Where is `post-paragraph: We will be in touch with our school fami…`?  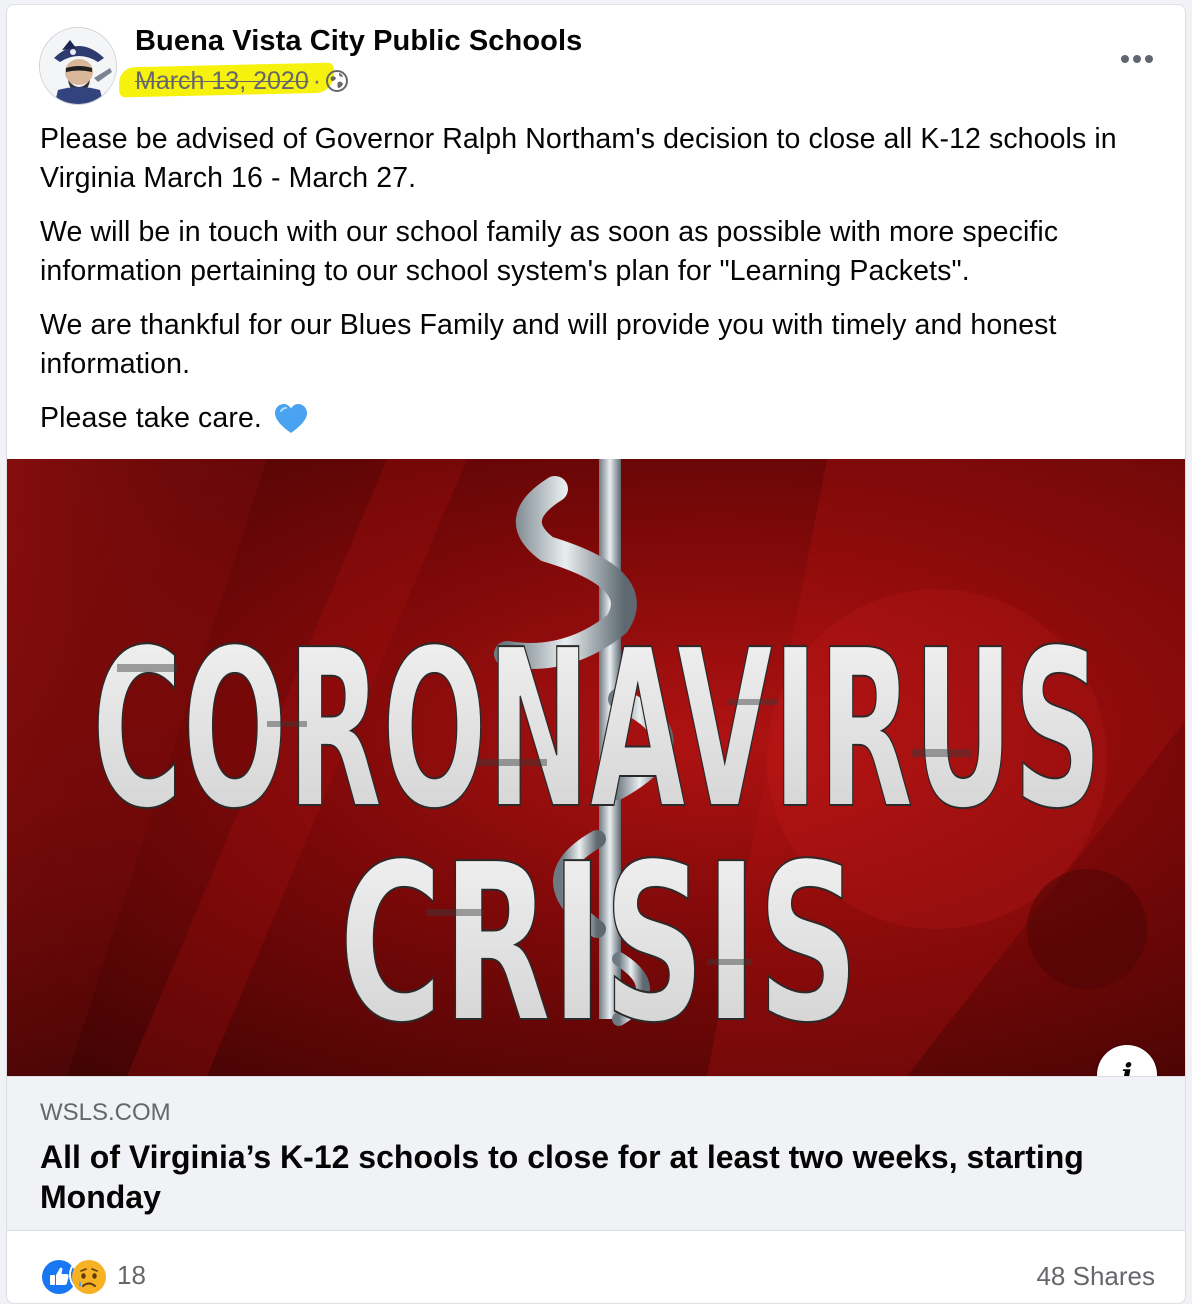 post-paragraph: We will be in touch with our school fami… is located at coordinates (549, 251).